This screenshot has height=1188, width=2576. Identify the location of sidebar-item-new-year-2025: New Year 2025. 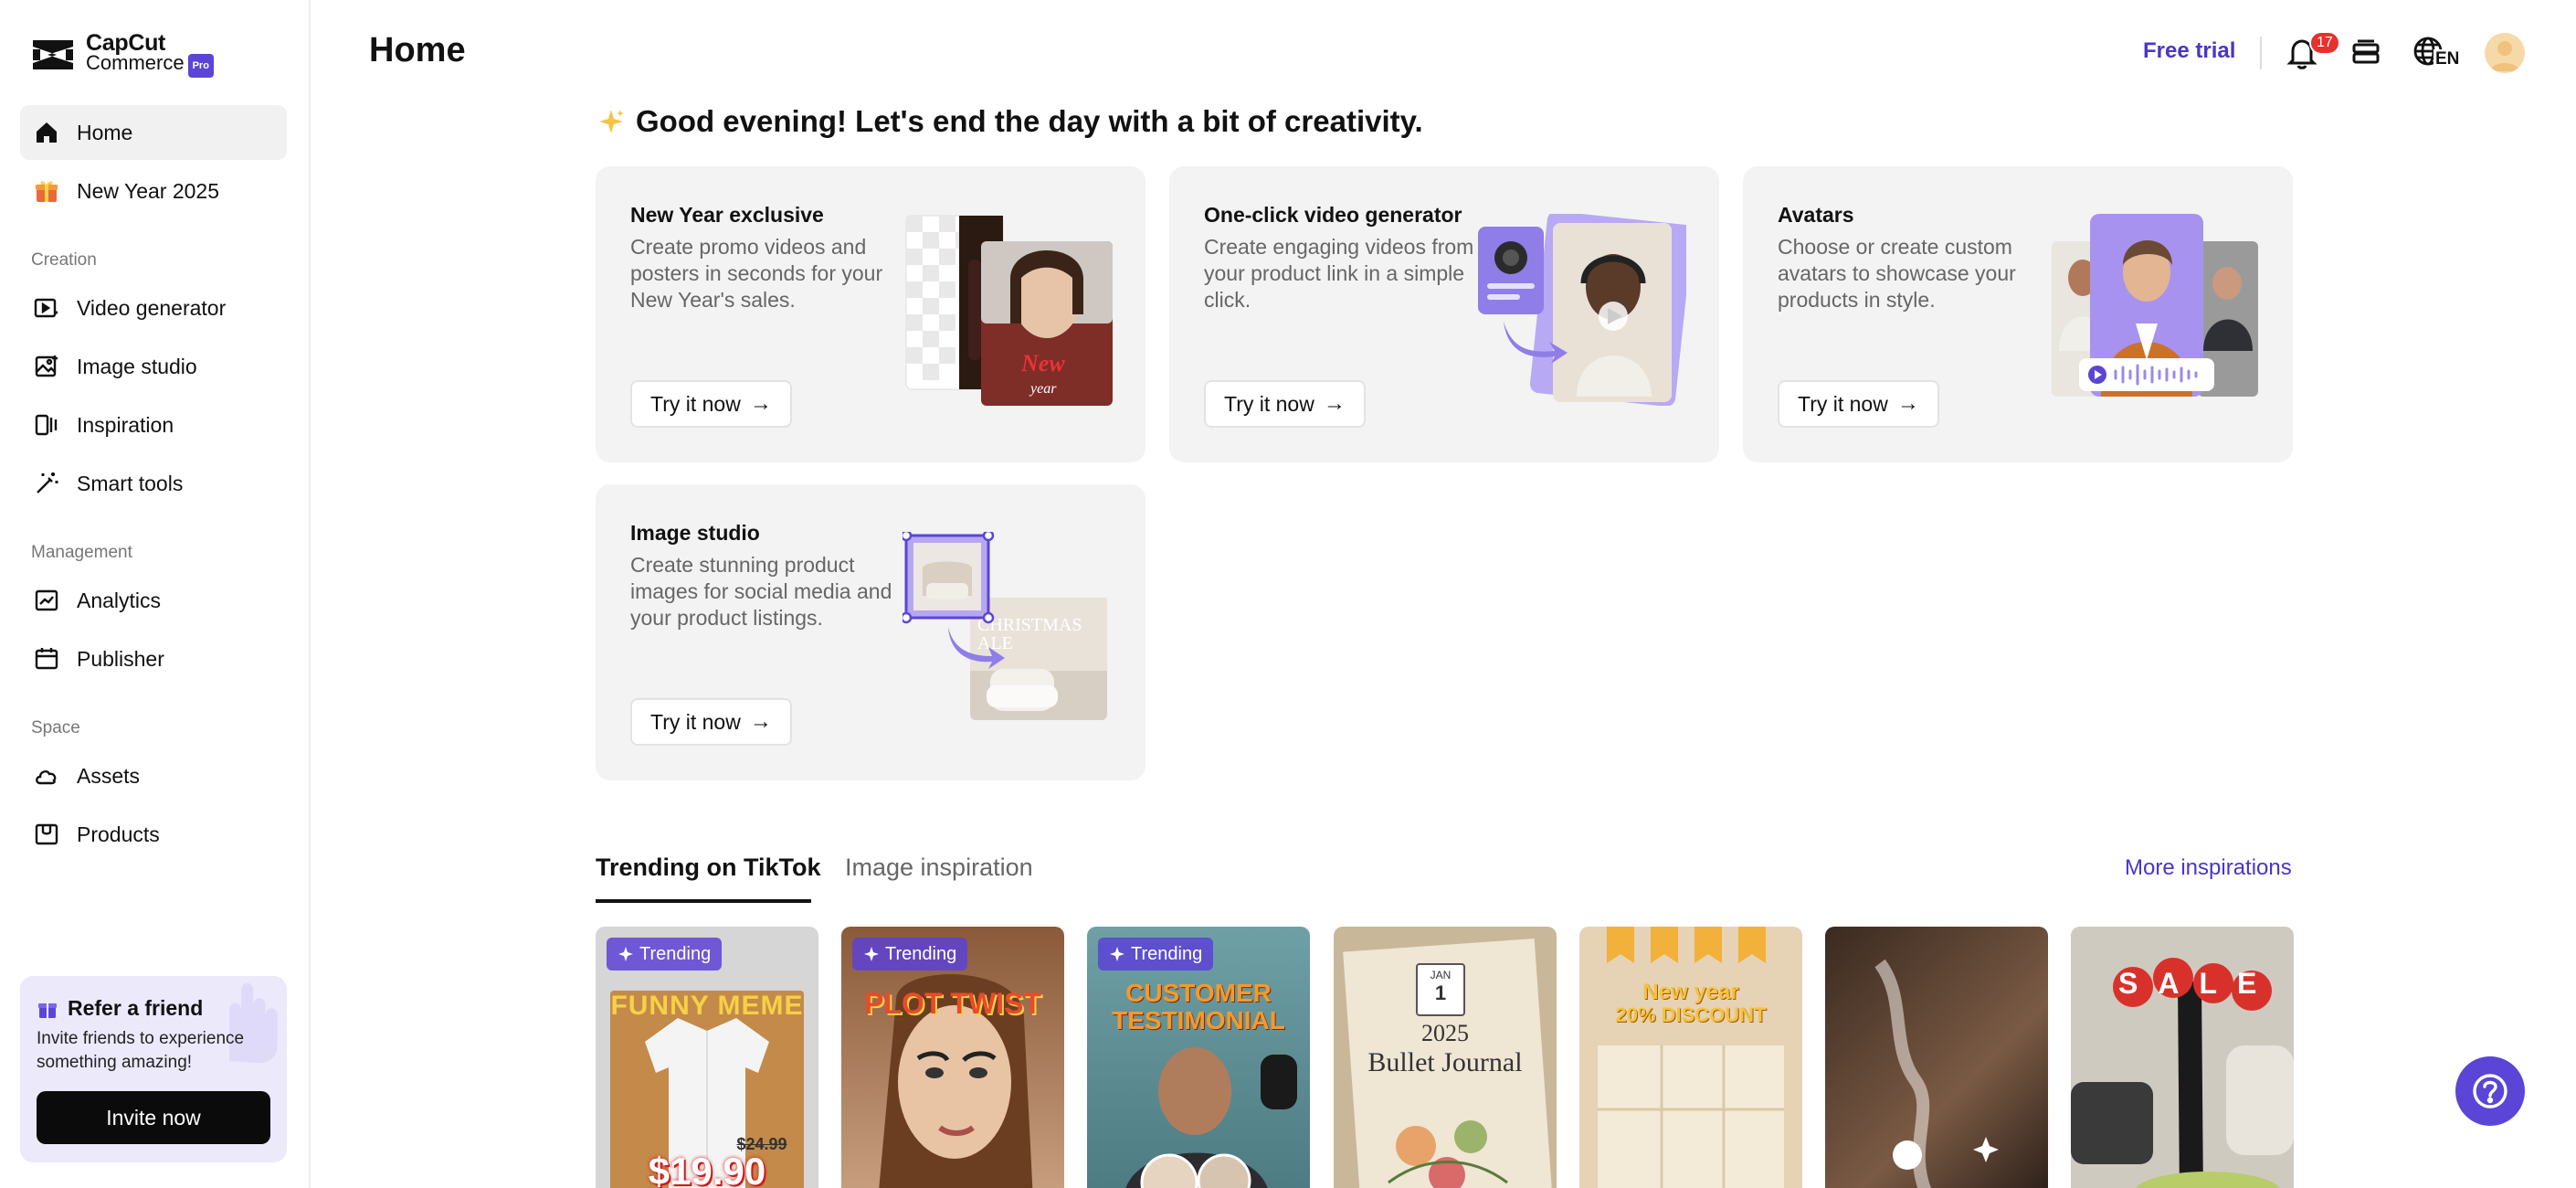
(153, 191).